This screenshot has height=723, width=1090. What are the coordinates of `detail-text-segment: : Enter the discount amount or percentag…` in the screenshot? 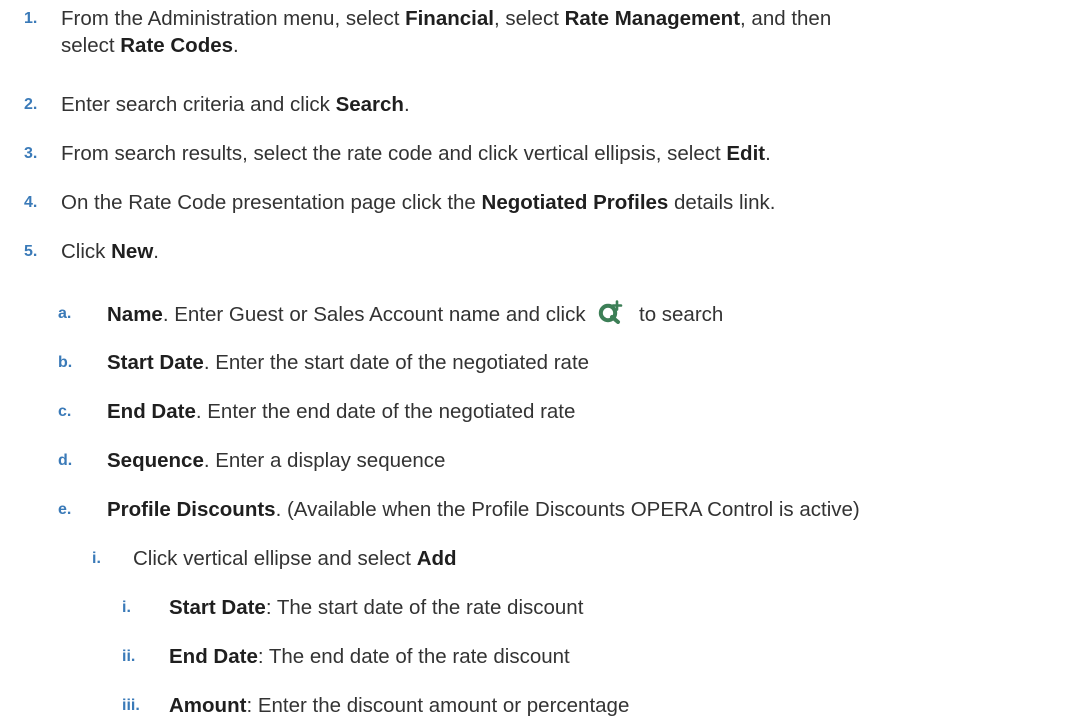 It's located at (438, 705).